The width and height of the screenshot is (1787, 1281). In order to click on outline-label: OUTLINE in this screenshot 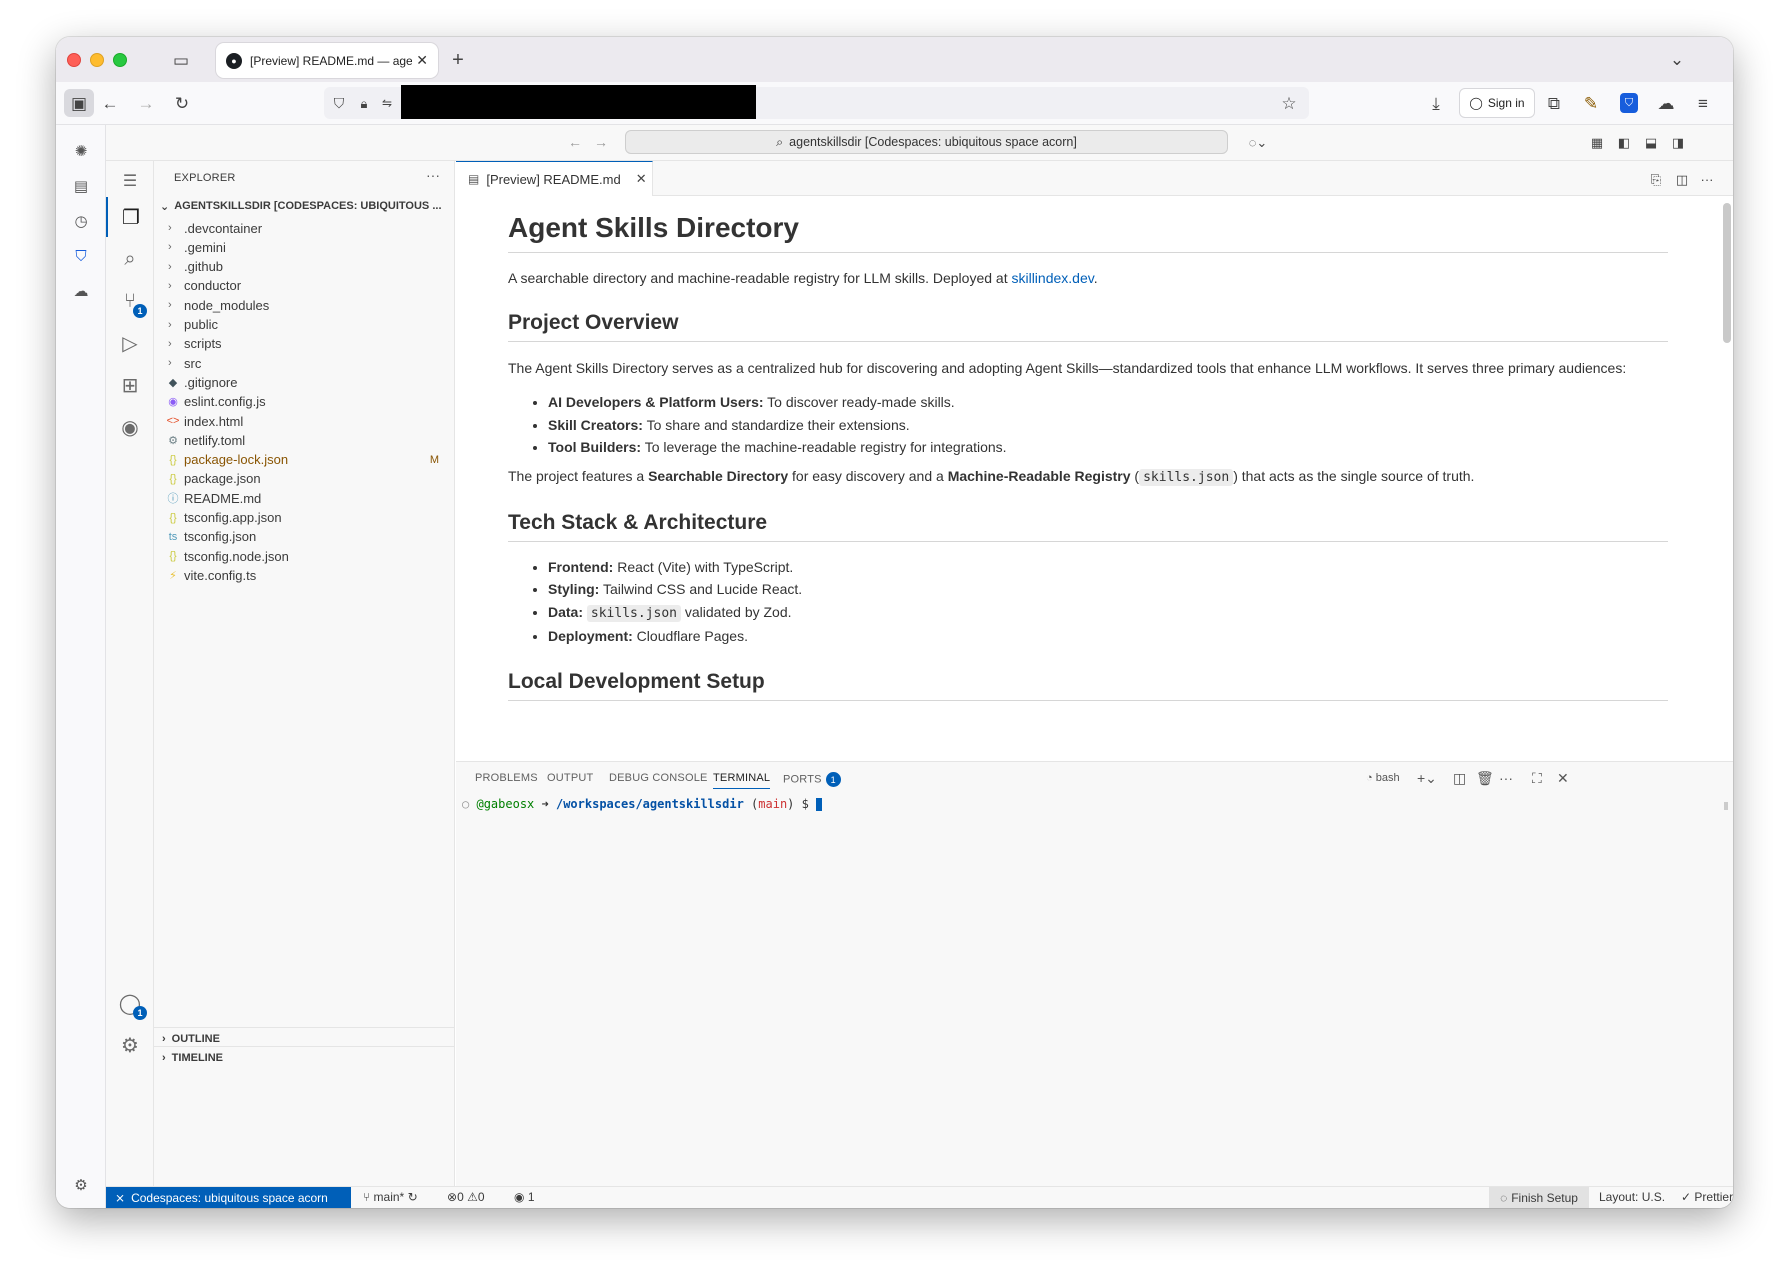, I will do `click(195, 1038)`.